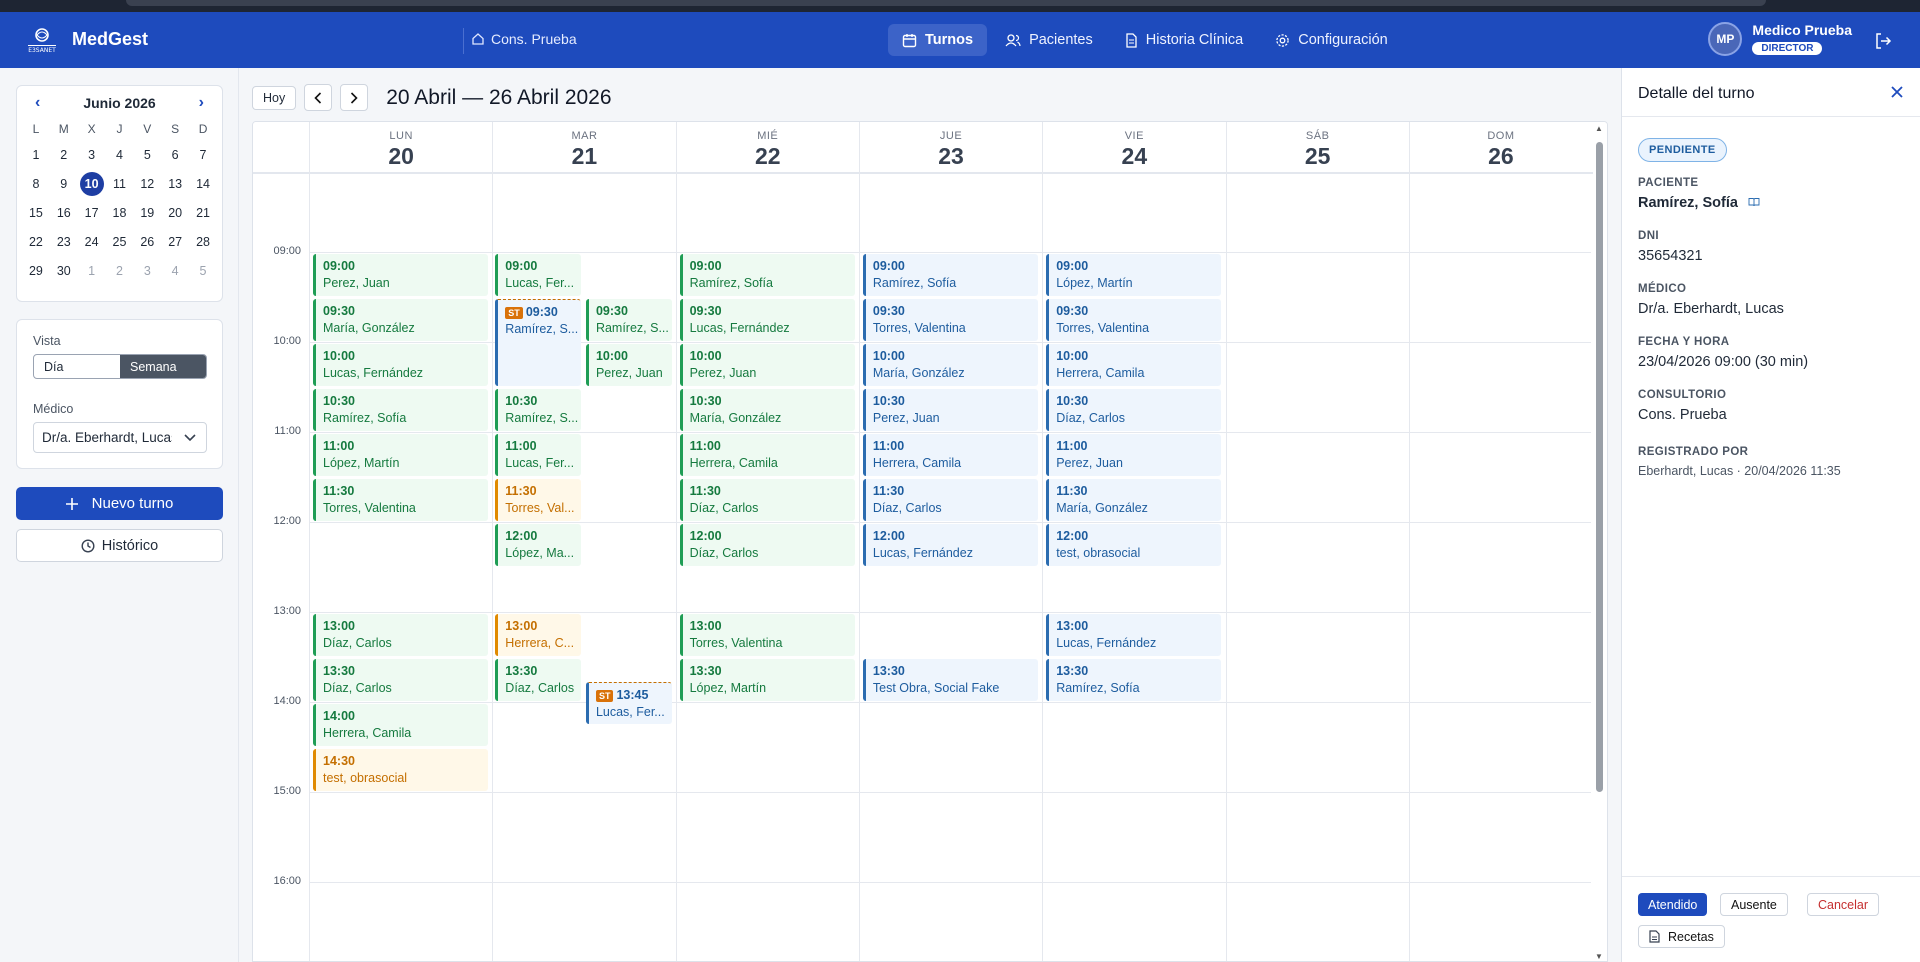  What do you see at coordinates (1134, 545) in the screenshot?
I see `appointment-event: 12:00 test, obrasocial` at bounding box center [1134, 545].